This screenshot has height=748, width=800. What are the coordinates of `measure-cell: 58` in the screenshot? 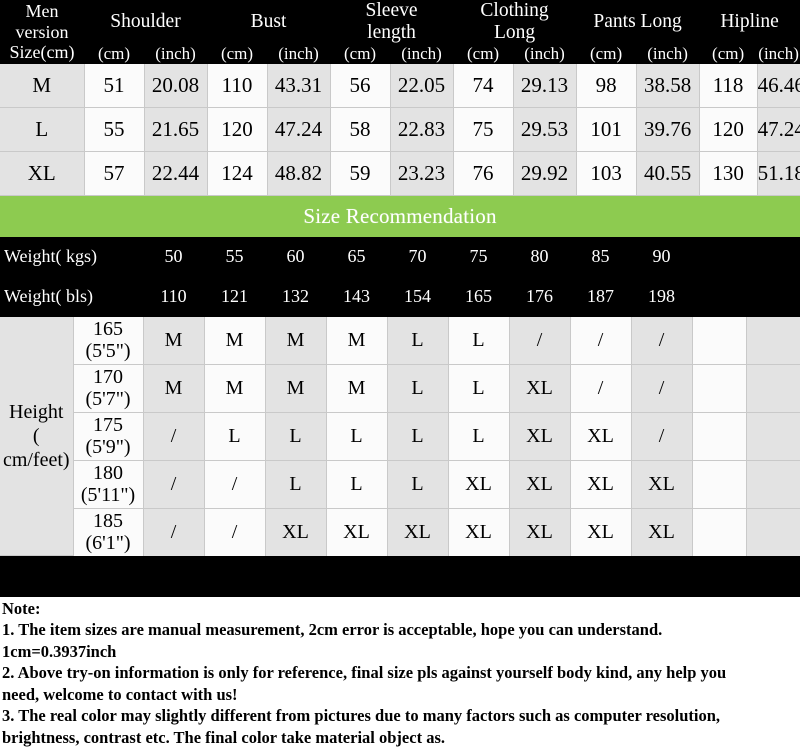 It's located at (360, 129).